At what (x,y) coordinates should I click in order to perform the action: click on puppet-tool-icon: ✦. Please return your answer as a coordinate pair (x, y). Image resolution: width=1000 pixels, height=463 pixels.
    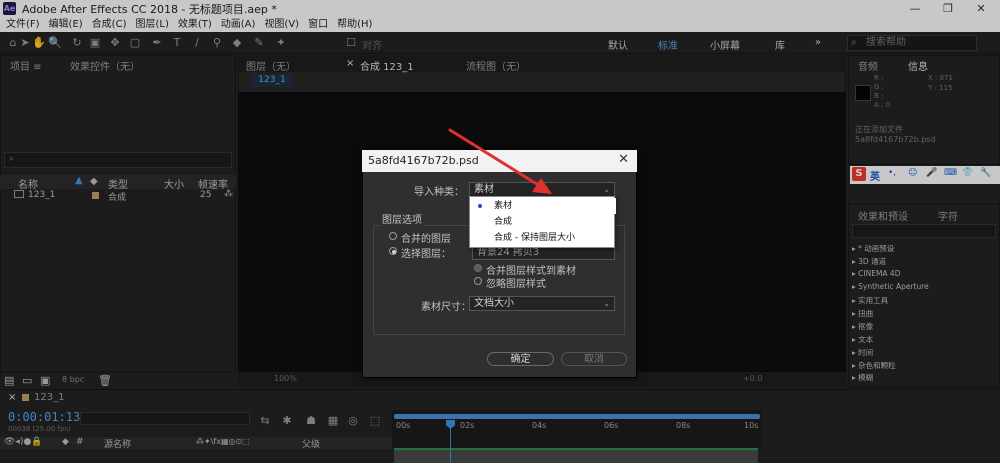
    Looking at the image, I should click on (281, 43).